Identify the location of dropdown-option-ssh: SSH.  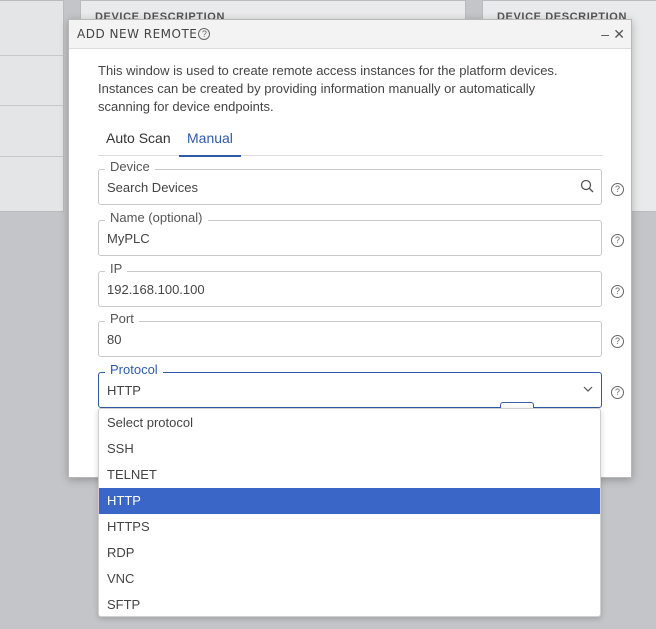
(349, 449).